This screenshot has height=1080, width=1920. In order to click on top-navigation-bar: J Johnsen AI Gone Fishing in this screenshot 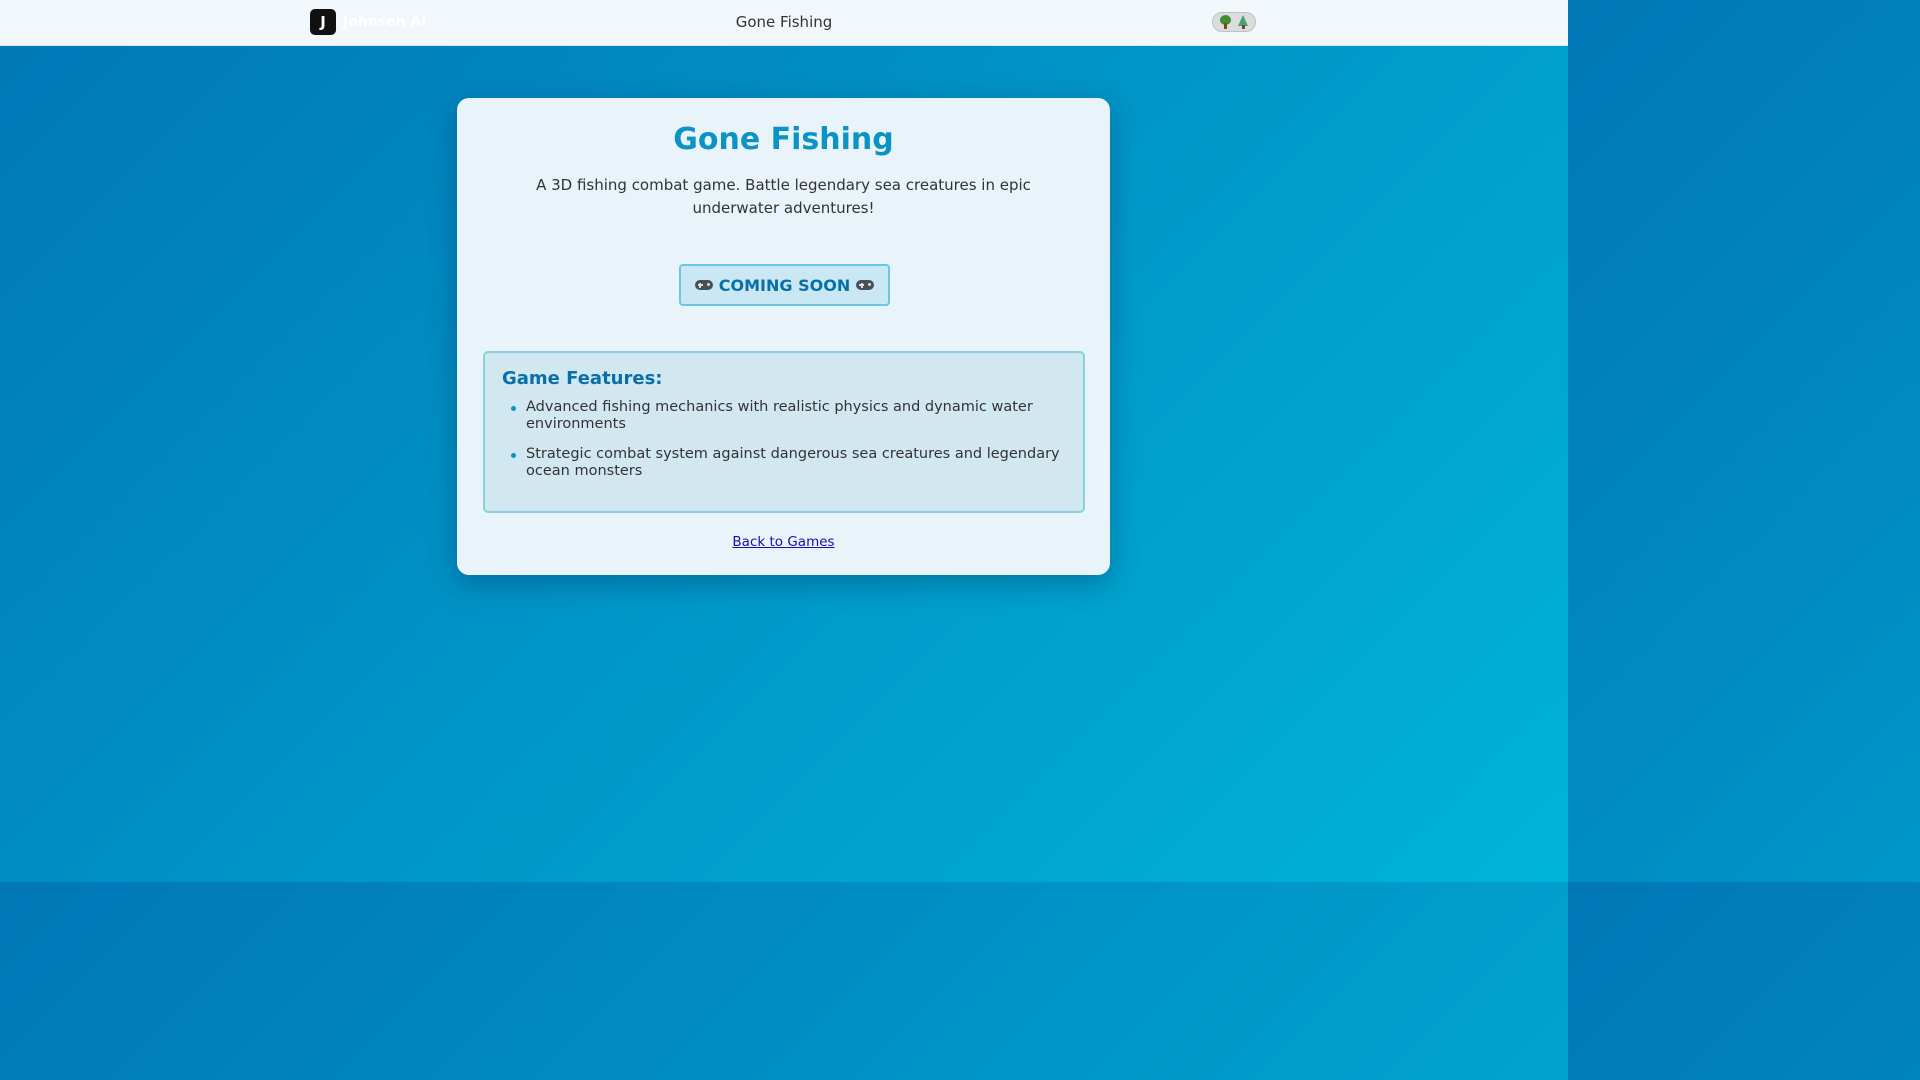, I will do `click(784, 23)`.